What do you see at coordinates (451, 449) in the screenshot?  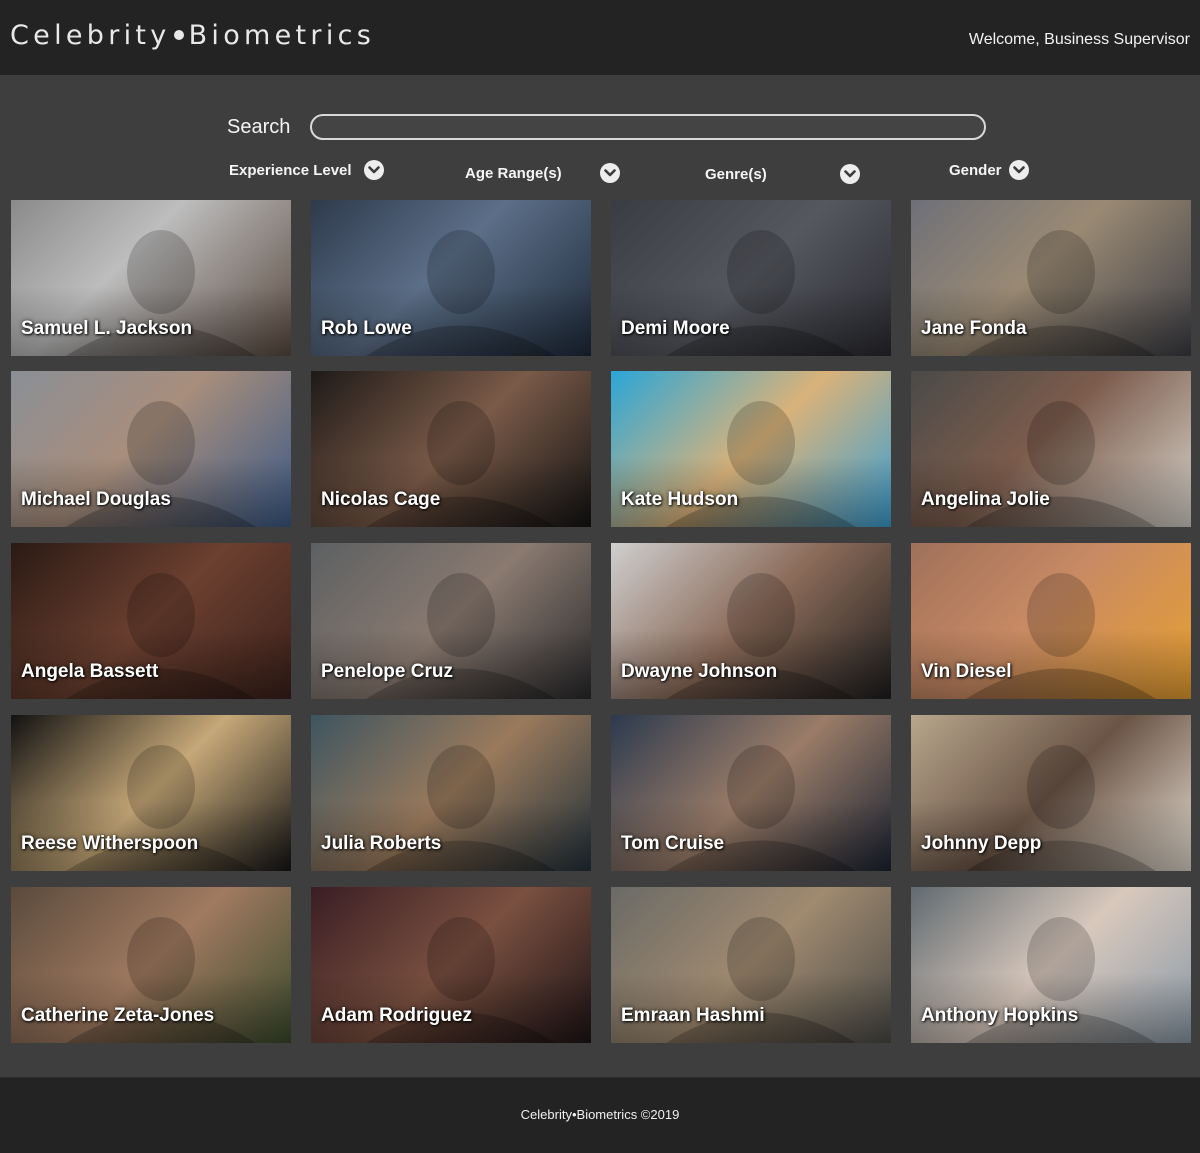 I see `celebrity-card: Nicolas Cage` at bounding box center [451, 449].